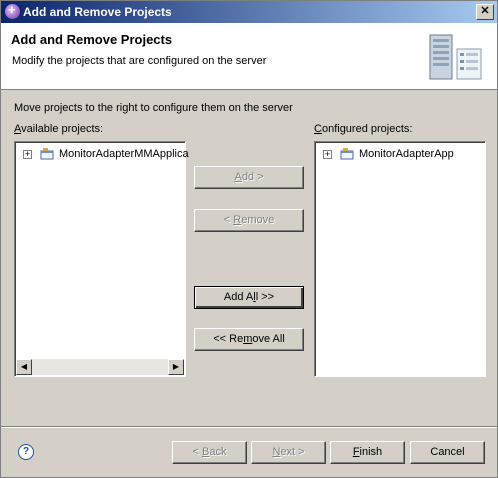 This screenshot has height=478, width=498. Describe the element at coordinates (447, 452) in the screenshot. I see `cancel-button: Cancel` at that location.